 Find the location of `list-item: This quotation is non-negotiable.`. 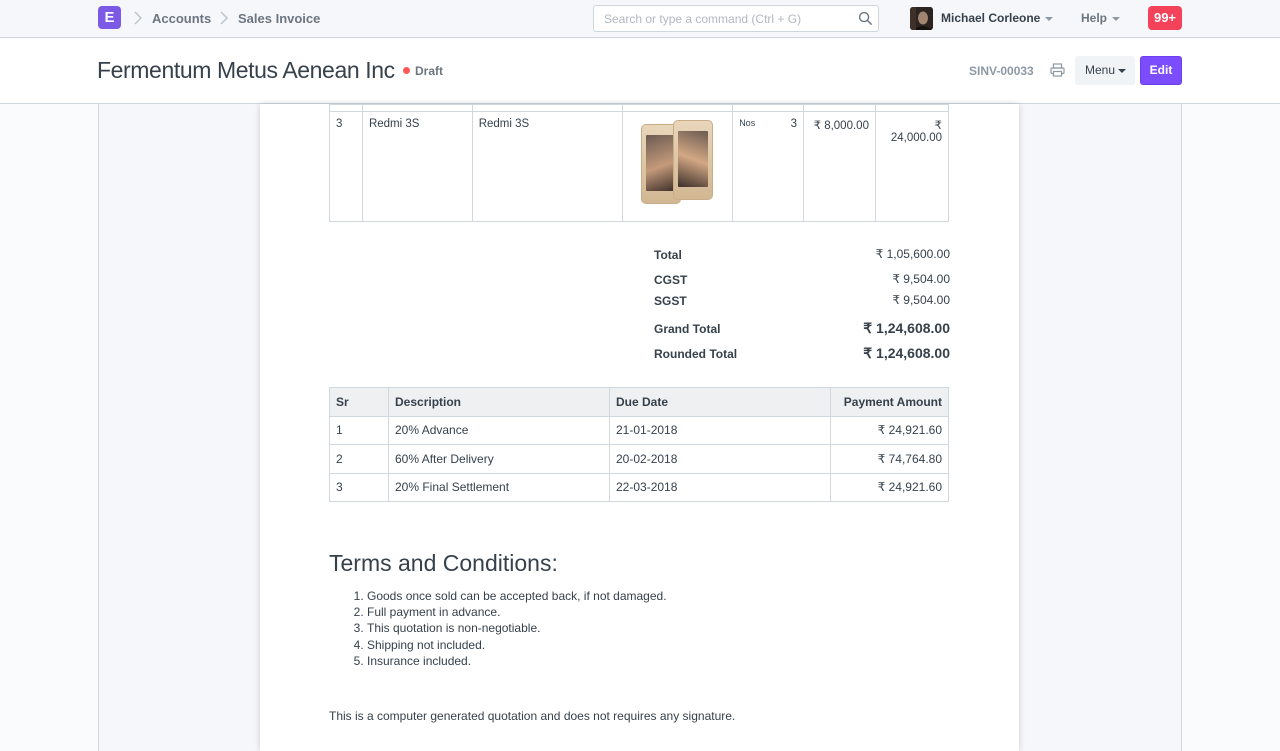

list-item: This quotation is non-negotiable. is located at coordinates (517, 629).